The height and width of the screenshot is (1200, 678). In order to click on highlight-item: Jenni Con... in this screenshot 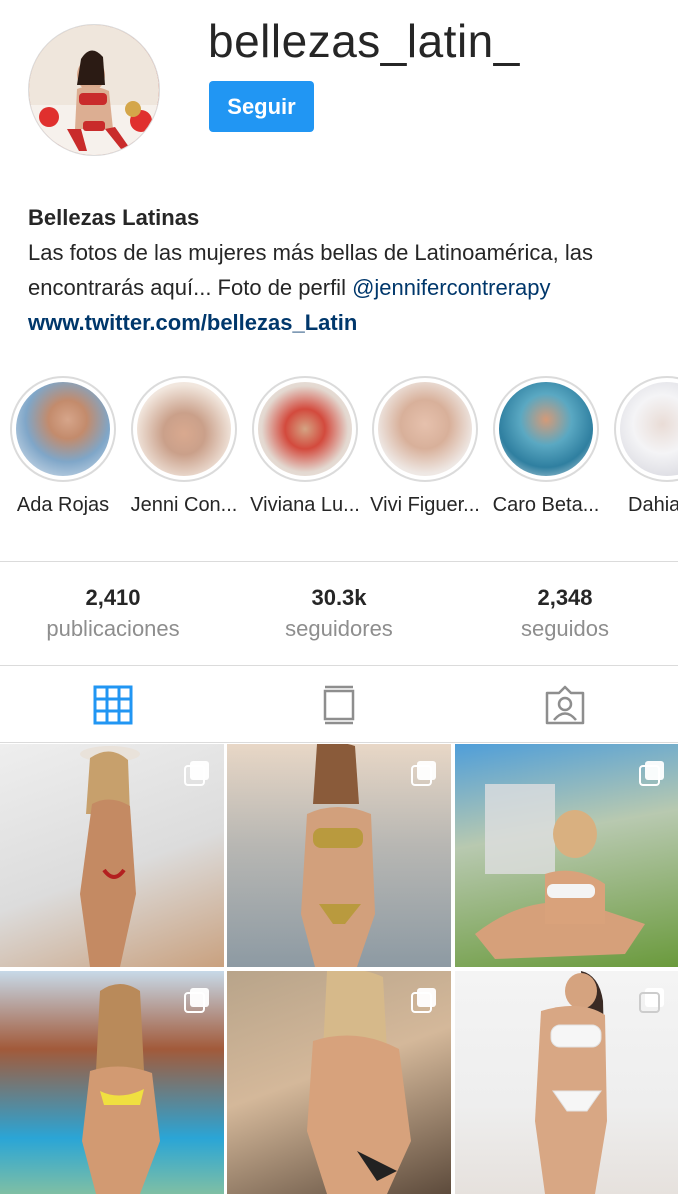, I will do `click(184, 446)`.